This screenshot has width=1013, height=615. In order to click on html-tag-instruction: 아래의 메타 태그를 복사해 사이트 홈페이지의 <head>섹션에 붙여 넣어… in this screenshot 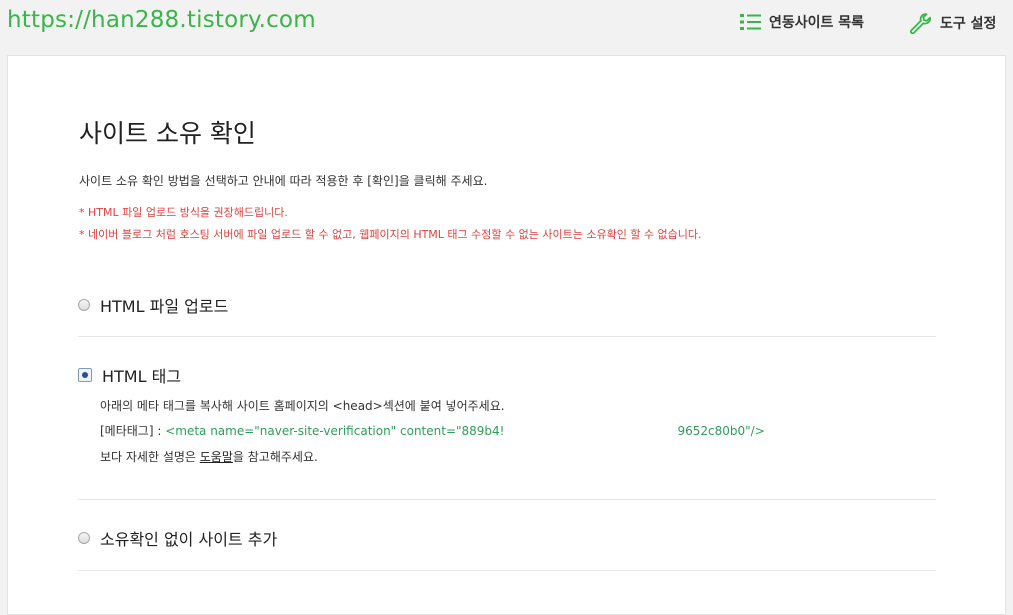, I will do `click(302, 406)`.